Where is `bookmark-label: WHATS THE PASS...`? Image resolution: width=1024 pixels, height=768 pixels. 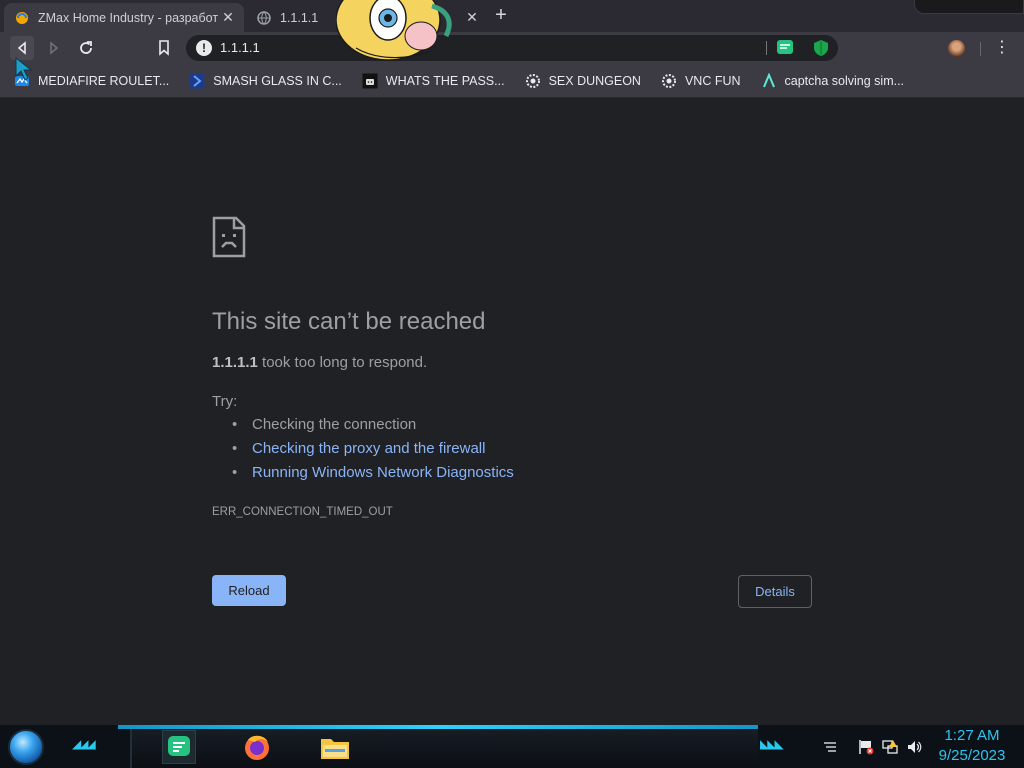
bookmark-label: WHATS THE PASS... is located at coordinates (445, 80).